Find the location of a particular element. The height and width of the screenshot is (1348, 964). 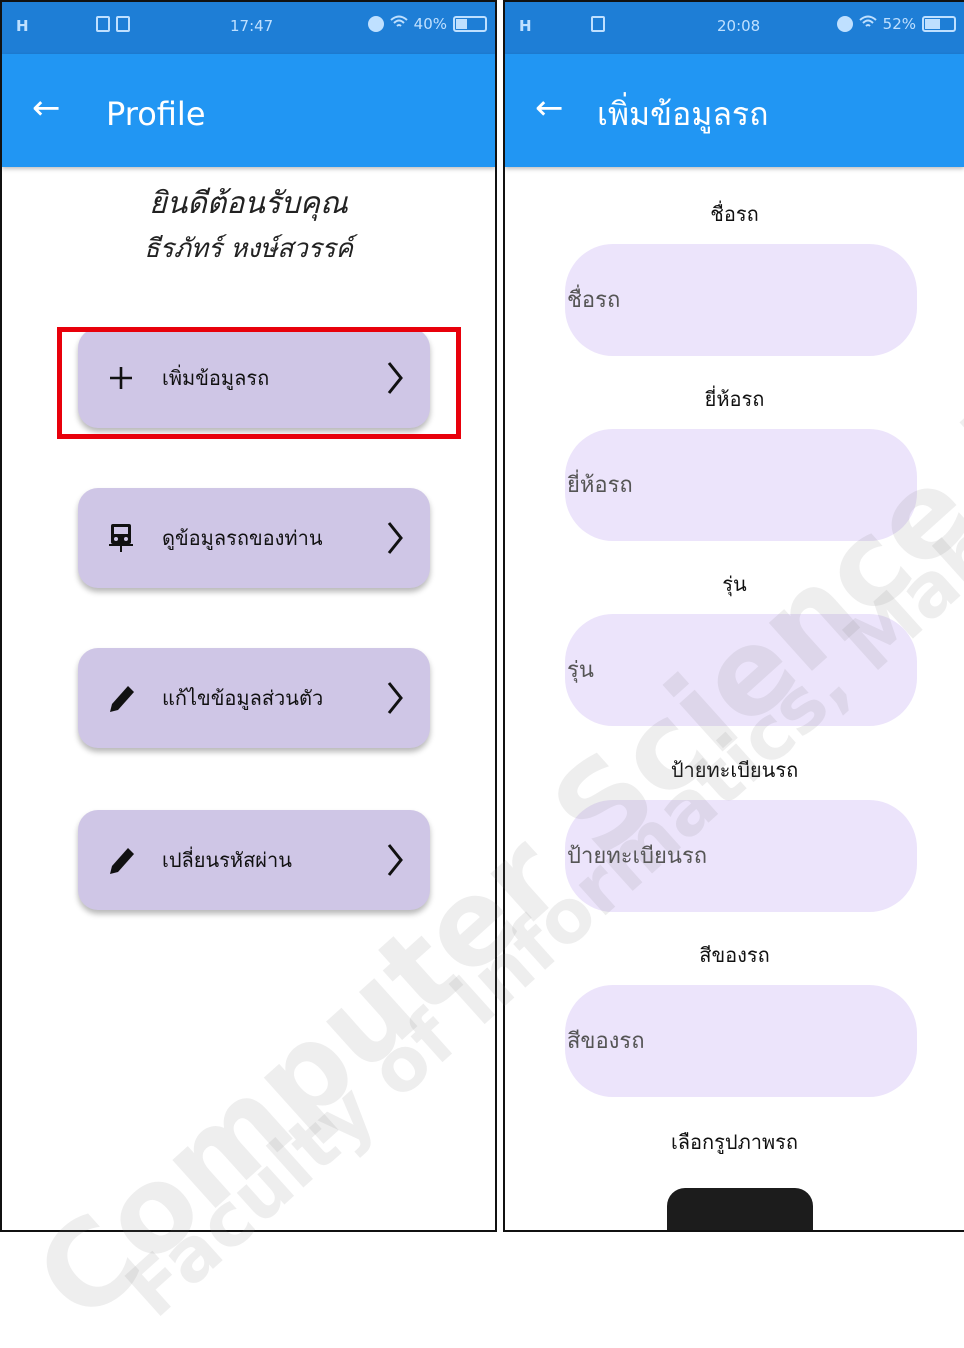

status-bar: H 17:47 40% is located at coordinates (248, 28).